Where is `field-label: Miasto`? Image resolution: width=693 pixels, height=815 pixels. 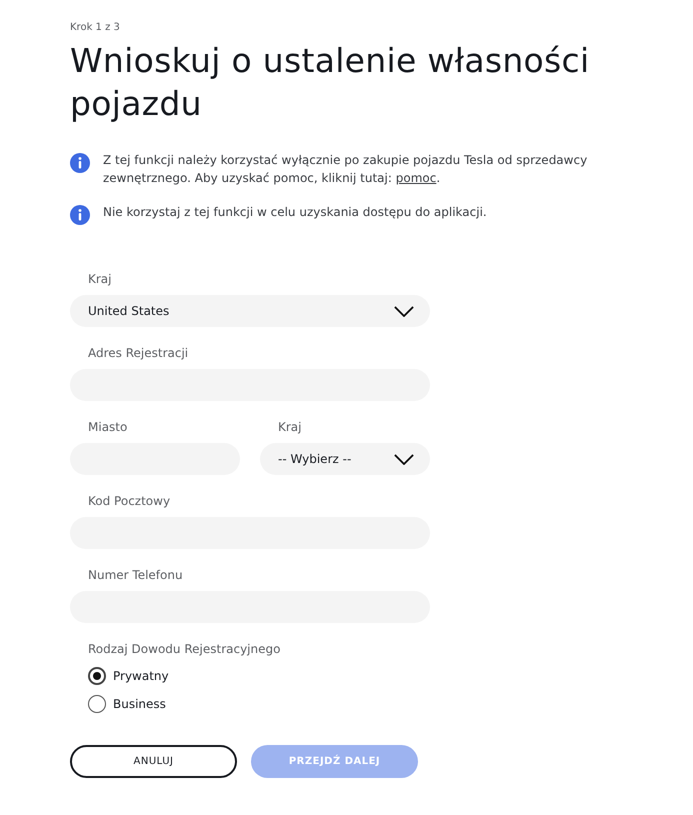 field-label: Miasto is located at coordinates (107, 427).